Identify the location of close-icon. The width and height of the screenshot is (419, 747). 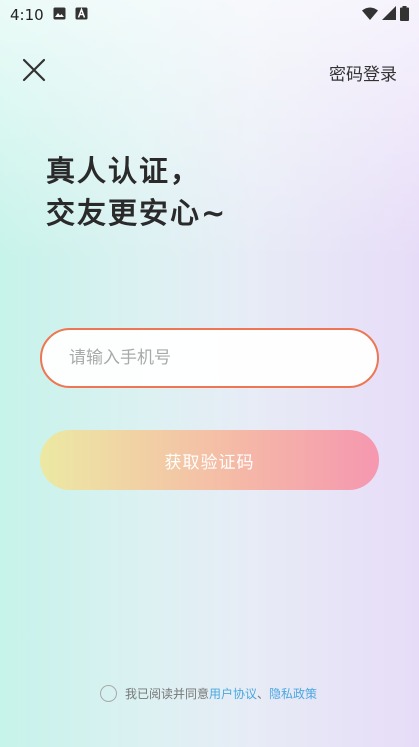
(34, 70).